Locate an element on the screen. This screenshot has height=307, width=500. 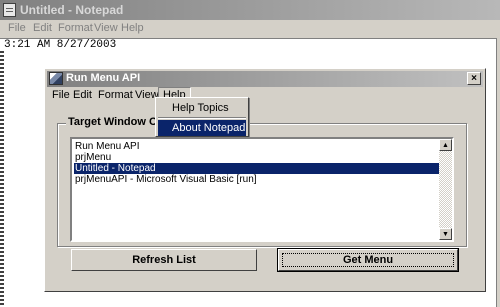
scroll-up-arrow-icon: ▲ is located at coordinates (445, 145).